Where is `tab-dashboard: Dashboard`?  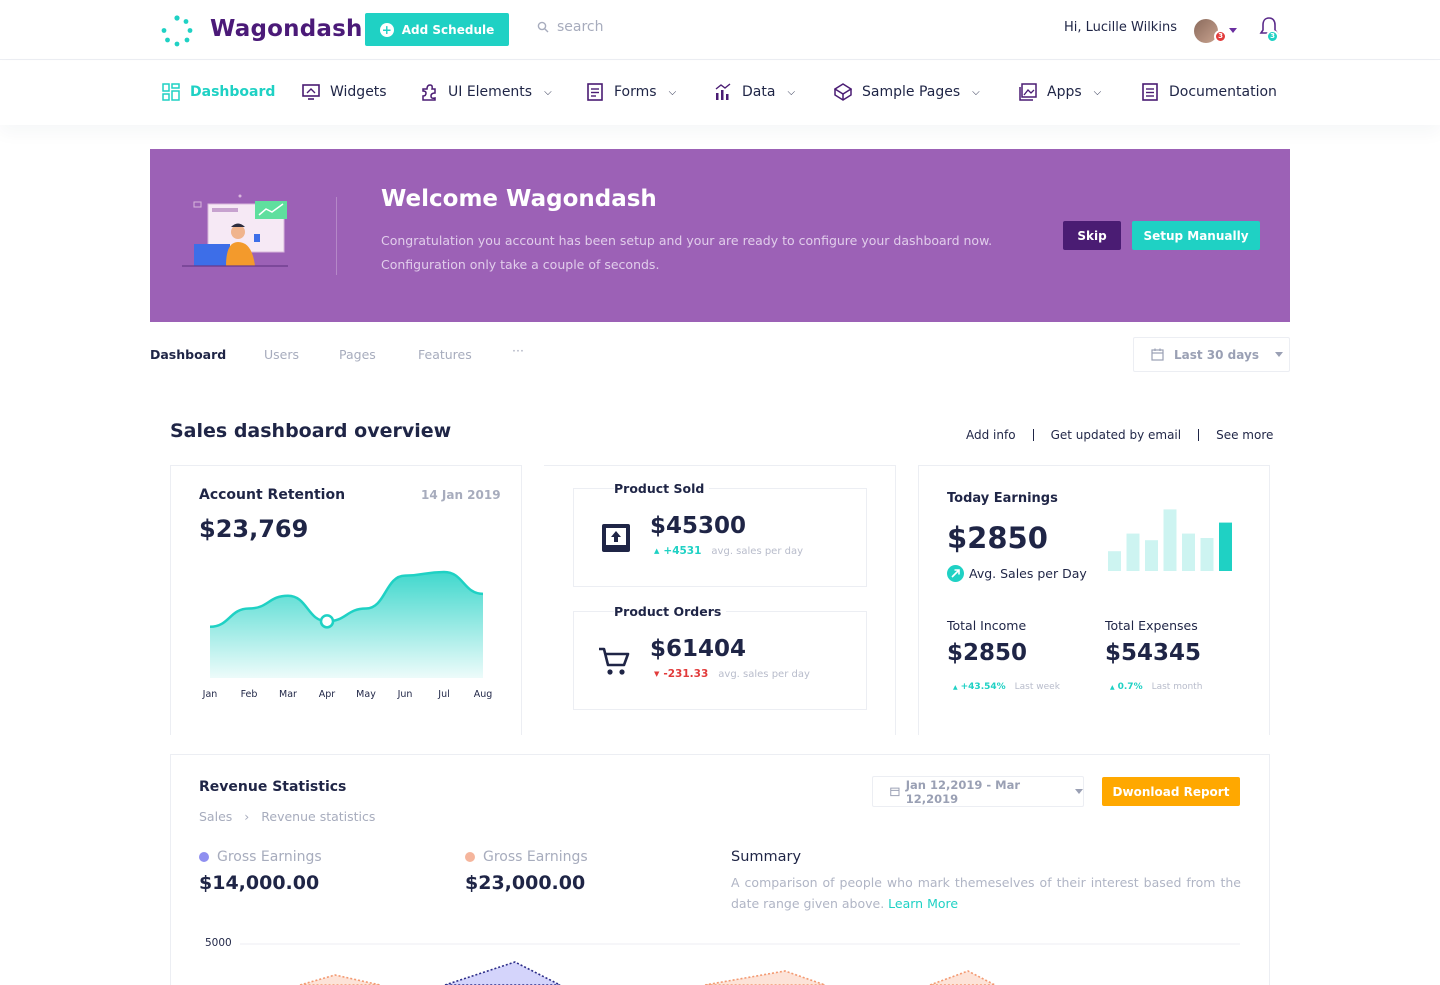
tab-dashboard: Dashboard is located at coordinates (188, 354).